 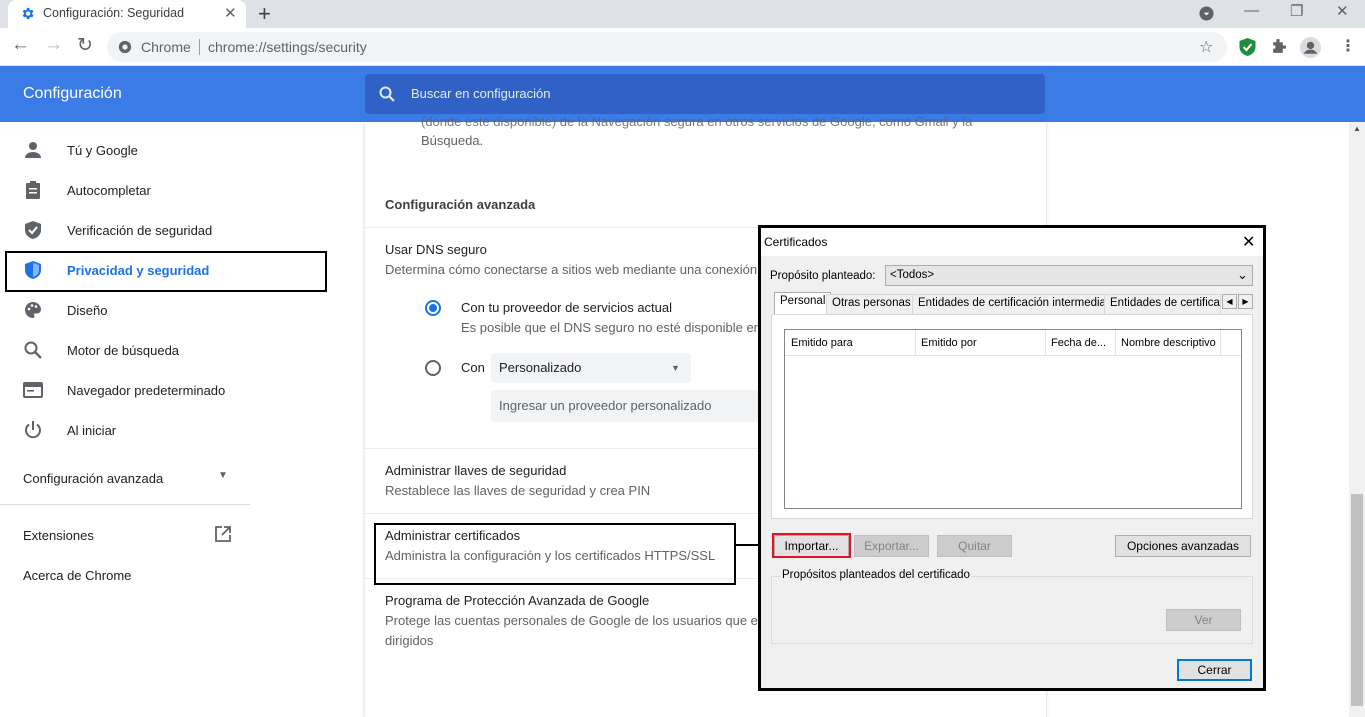 I want to click on close-tab-icon: ✕, so click(x=230, y=13).